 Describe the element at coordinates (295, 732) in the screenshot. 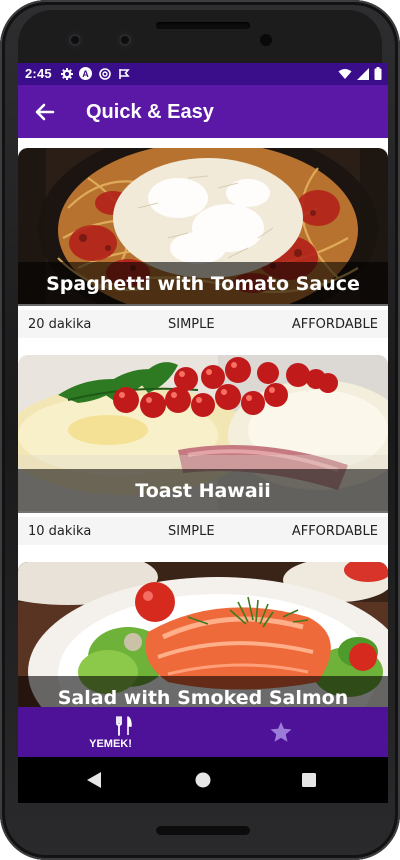

I see `nav-item-favorites` at that location.